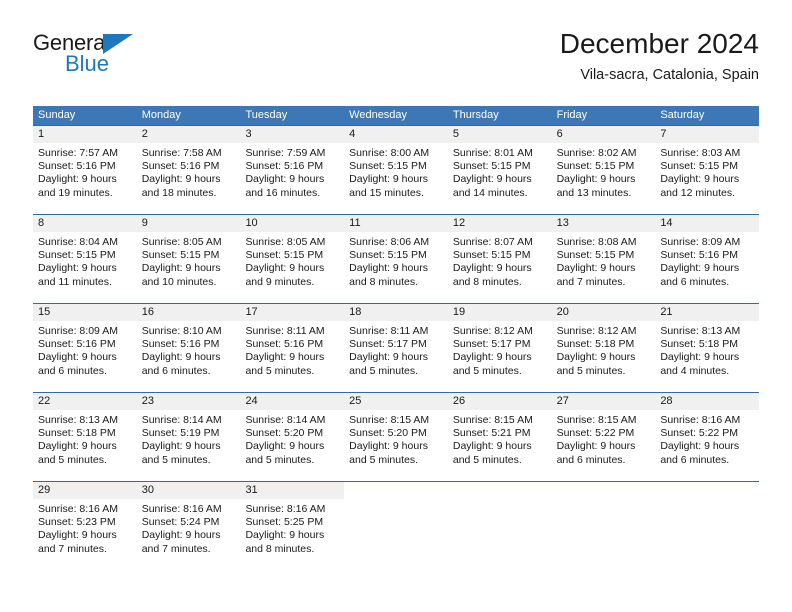 The image size is (792, 612). Describe the element at coordinates (572, 115) in the screenshot. I see `weekday-header-friday: Friday` at that location.